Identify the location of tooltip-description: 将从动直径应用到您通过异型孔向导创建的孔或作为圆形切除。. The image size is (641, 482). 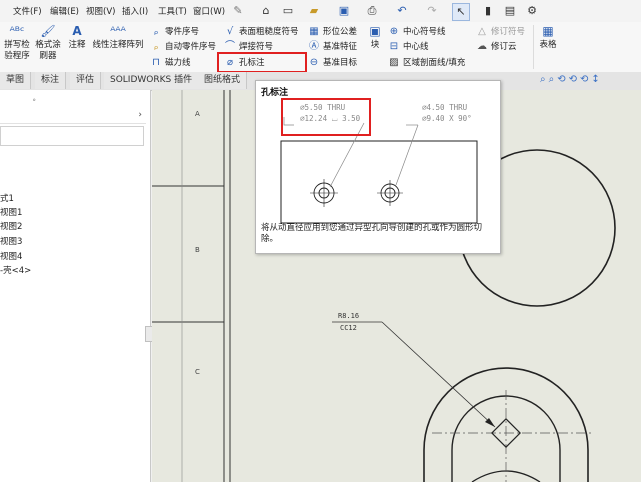
(372, 233).